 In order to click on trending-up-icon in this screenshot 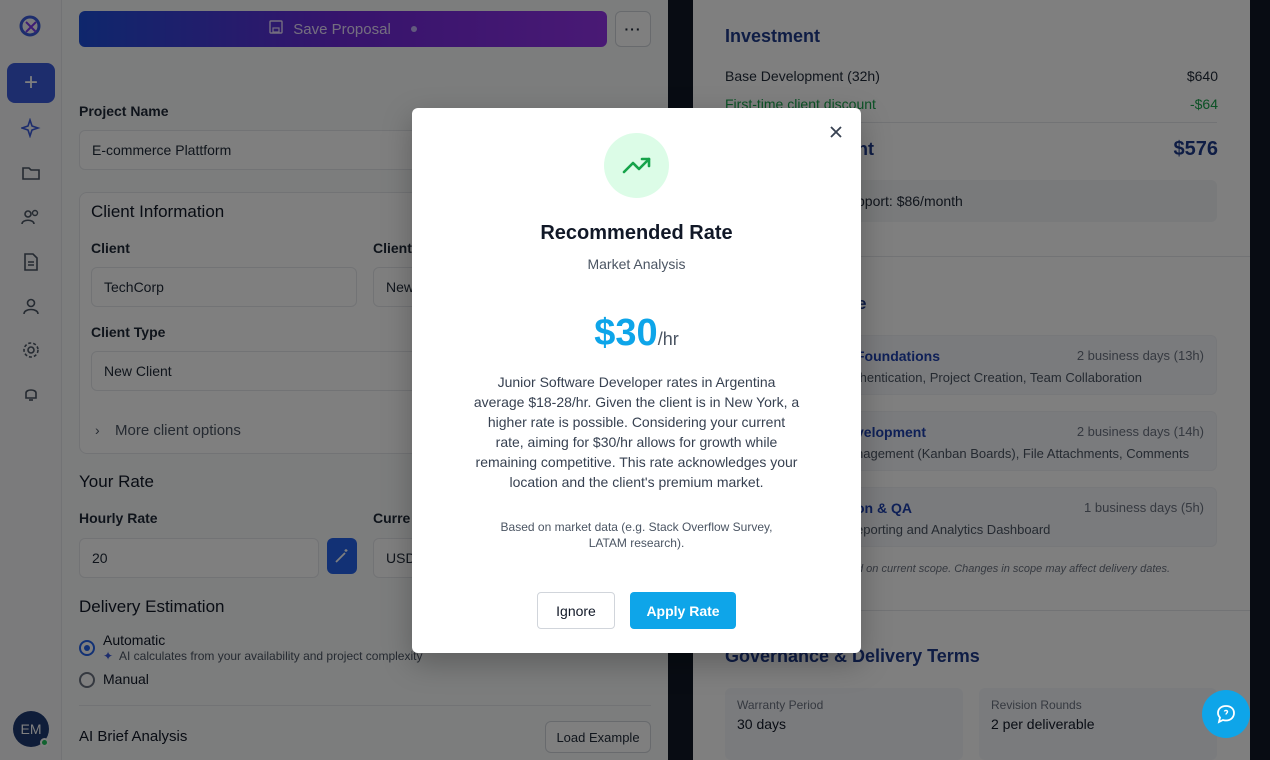, I will do `click(636, 165)`.